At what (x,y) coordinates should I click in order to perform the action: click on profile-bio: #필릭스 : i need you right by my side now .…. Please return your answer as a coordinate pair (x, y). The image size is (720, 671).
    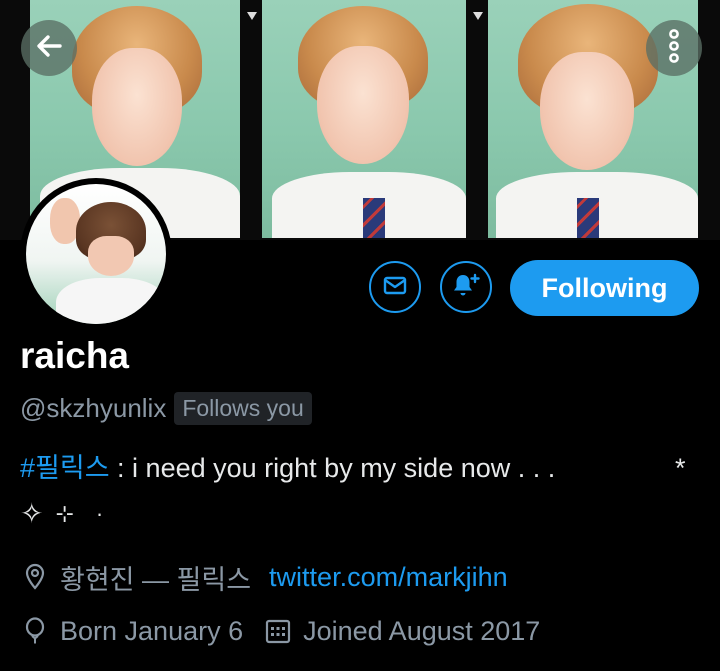
    Looking at the image, I should click on (365, 468).